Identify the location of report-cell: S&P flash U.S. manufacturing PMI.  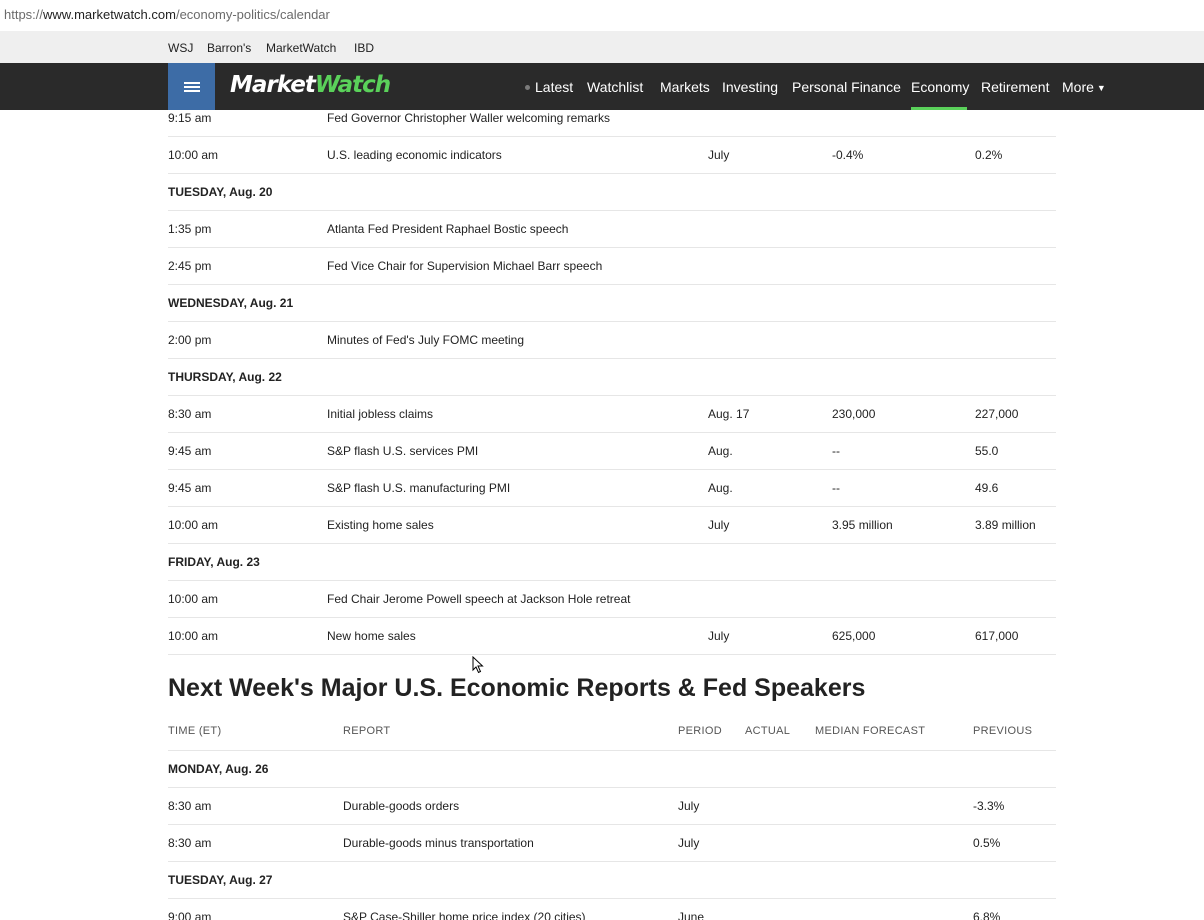
(419, 488).